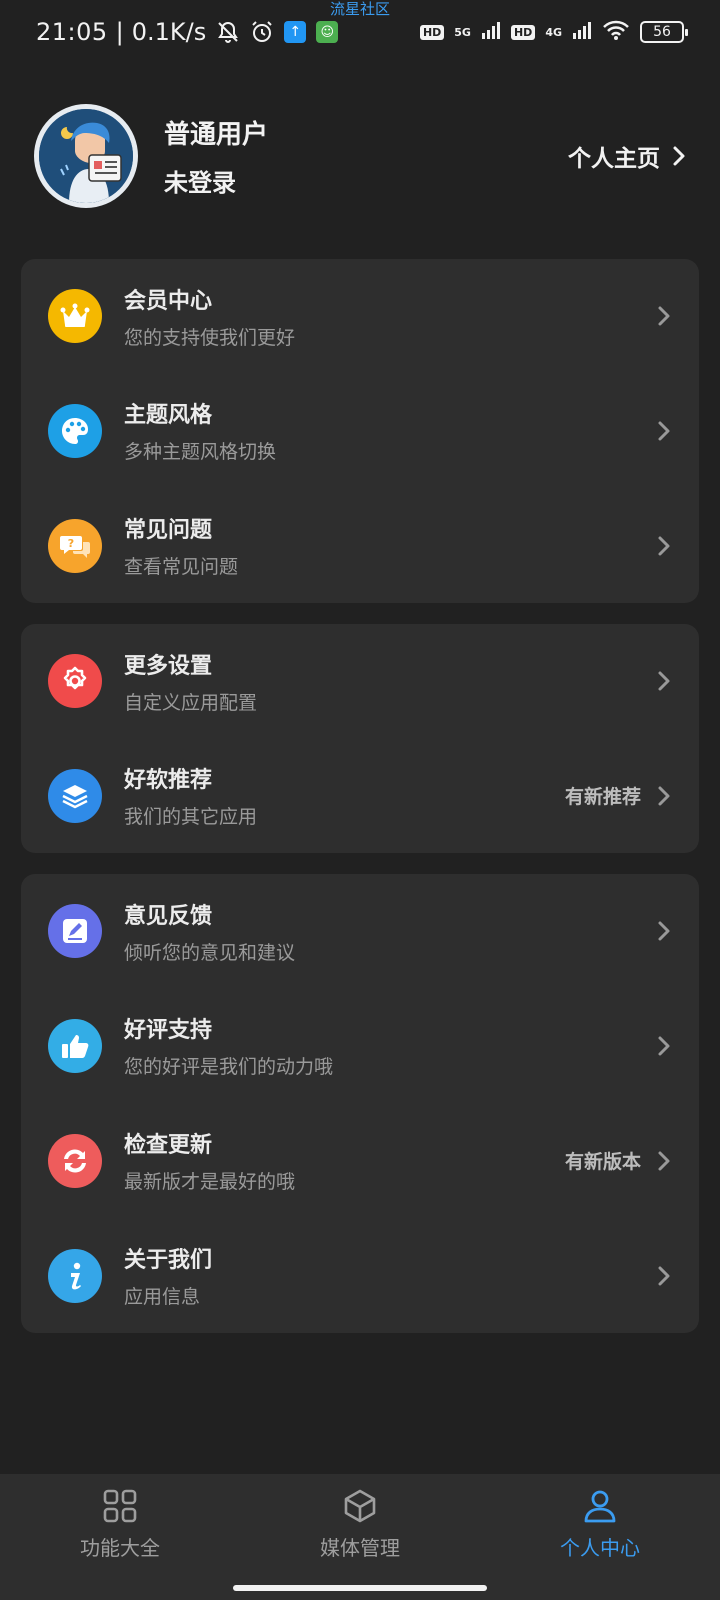 Image resolution: width=720 pixels, height=1600 pixels. Describe the element at coordinates (209, 931) in the screenshot. I see `row-text: 意见反馈 倾听您的意见和建议` at that location.